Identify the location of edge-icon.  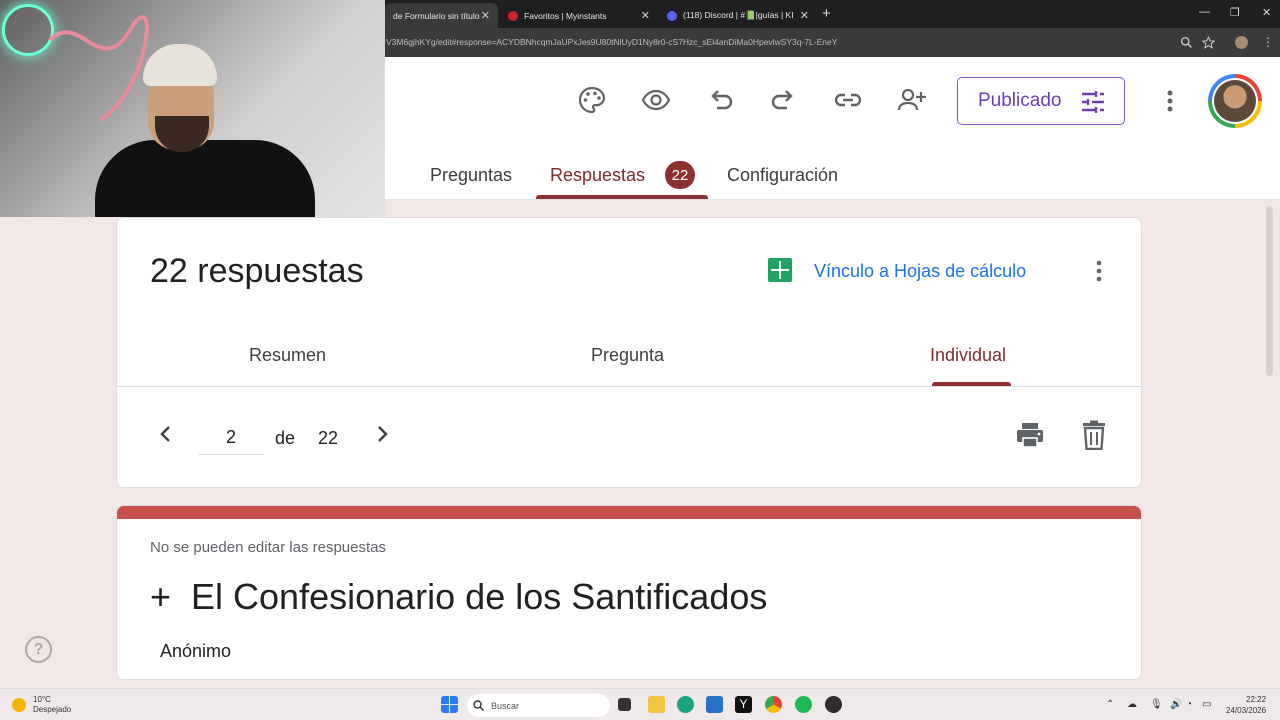
(685, 704).